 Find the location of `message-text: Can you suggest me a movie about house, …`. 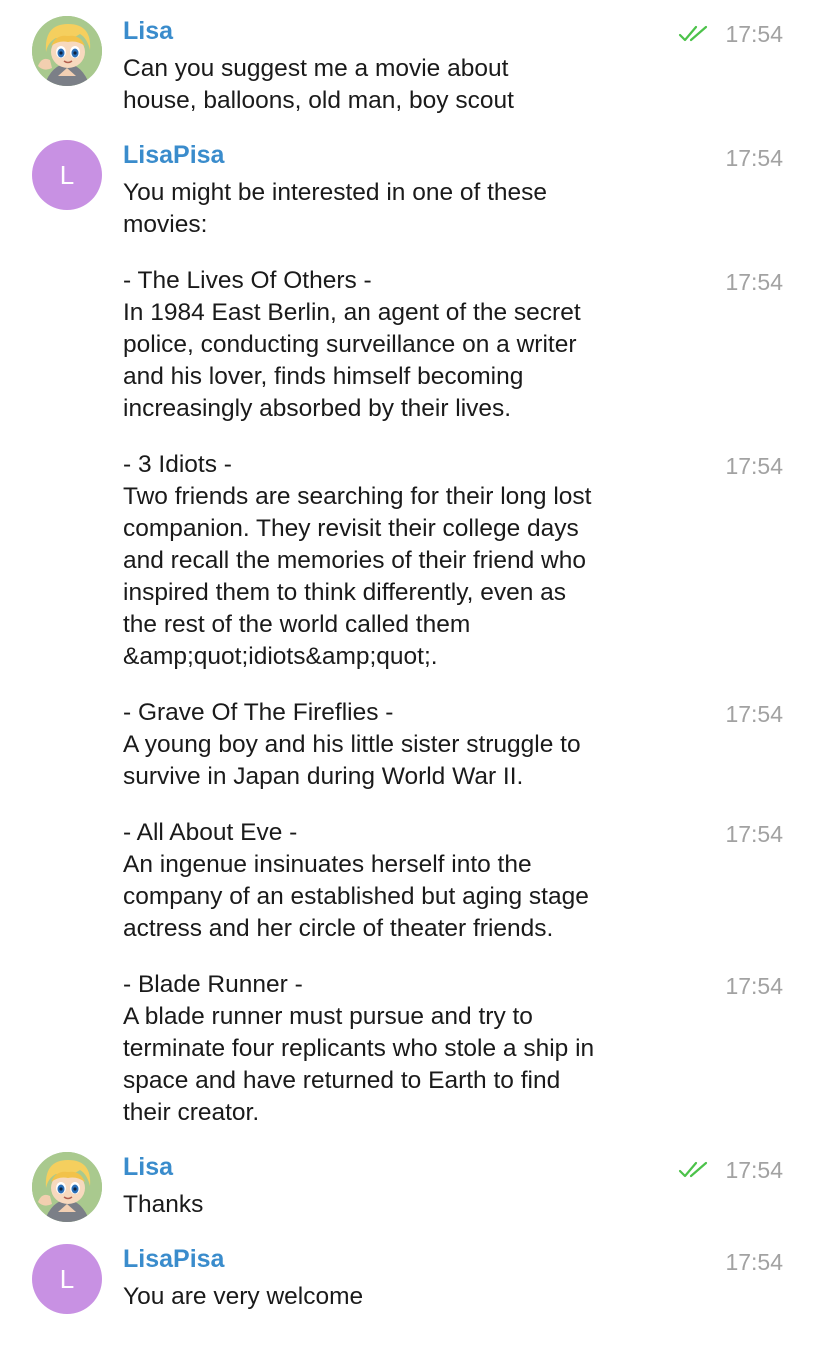

message-text: Can you suggest me a movie about house, … is located at coordinates (318, 84).